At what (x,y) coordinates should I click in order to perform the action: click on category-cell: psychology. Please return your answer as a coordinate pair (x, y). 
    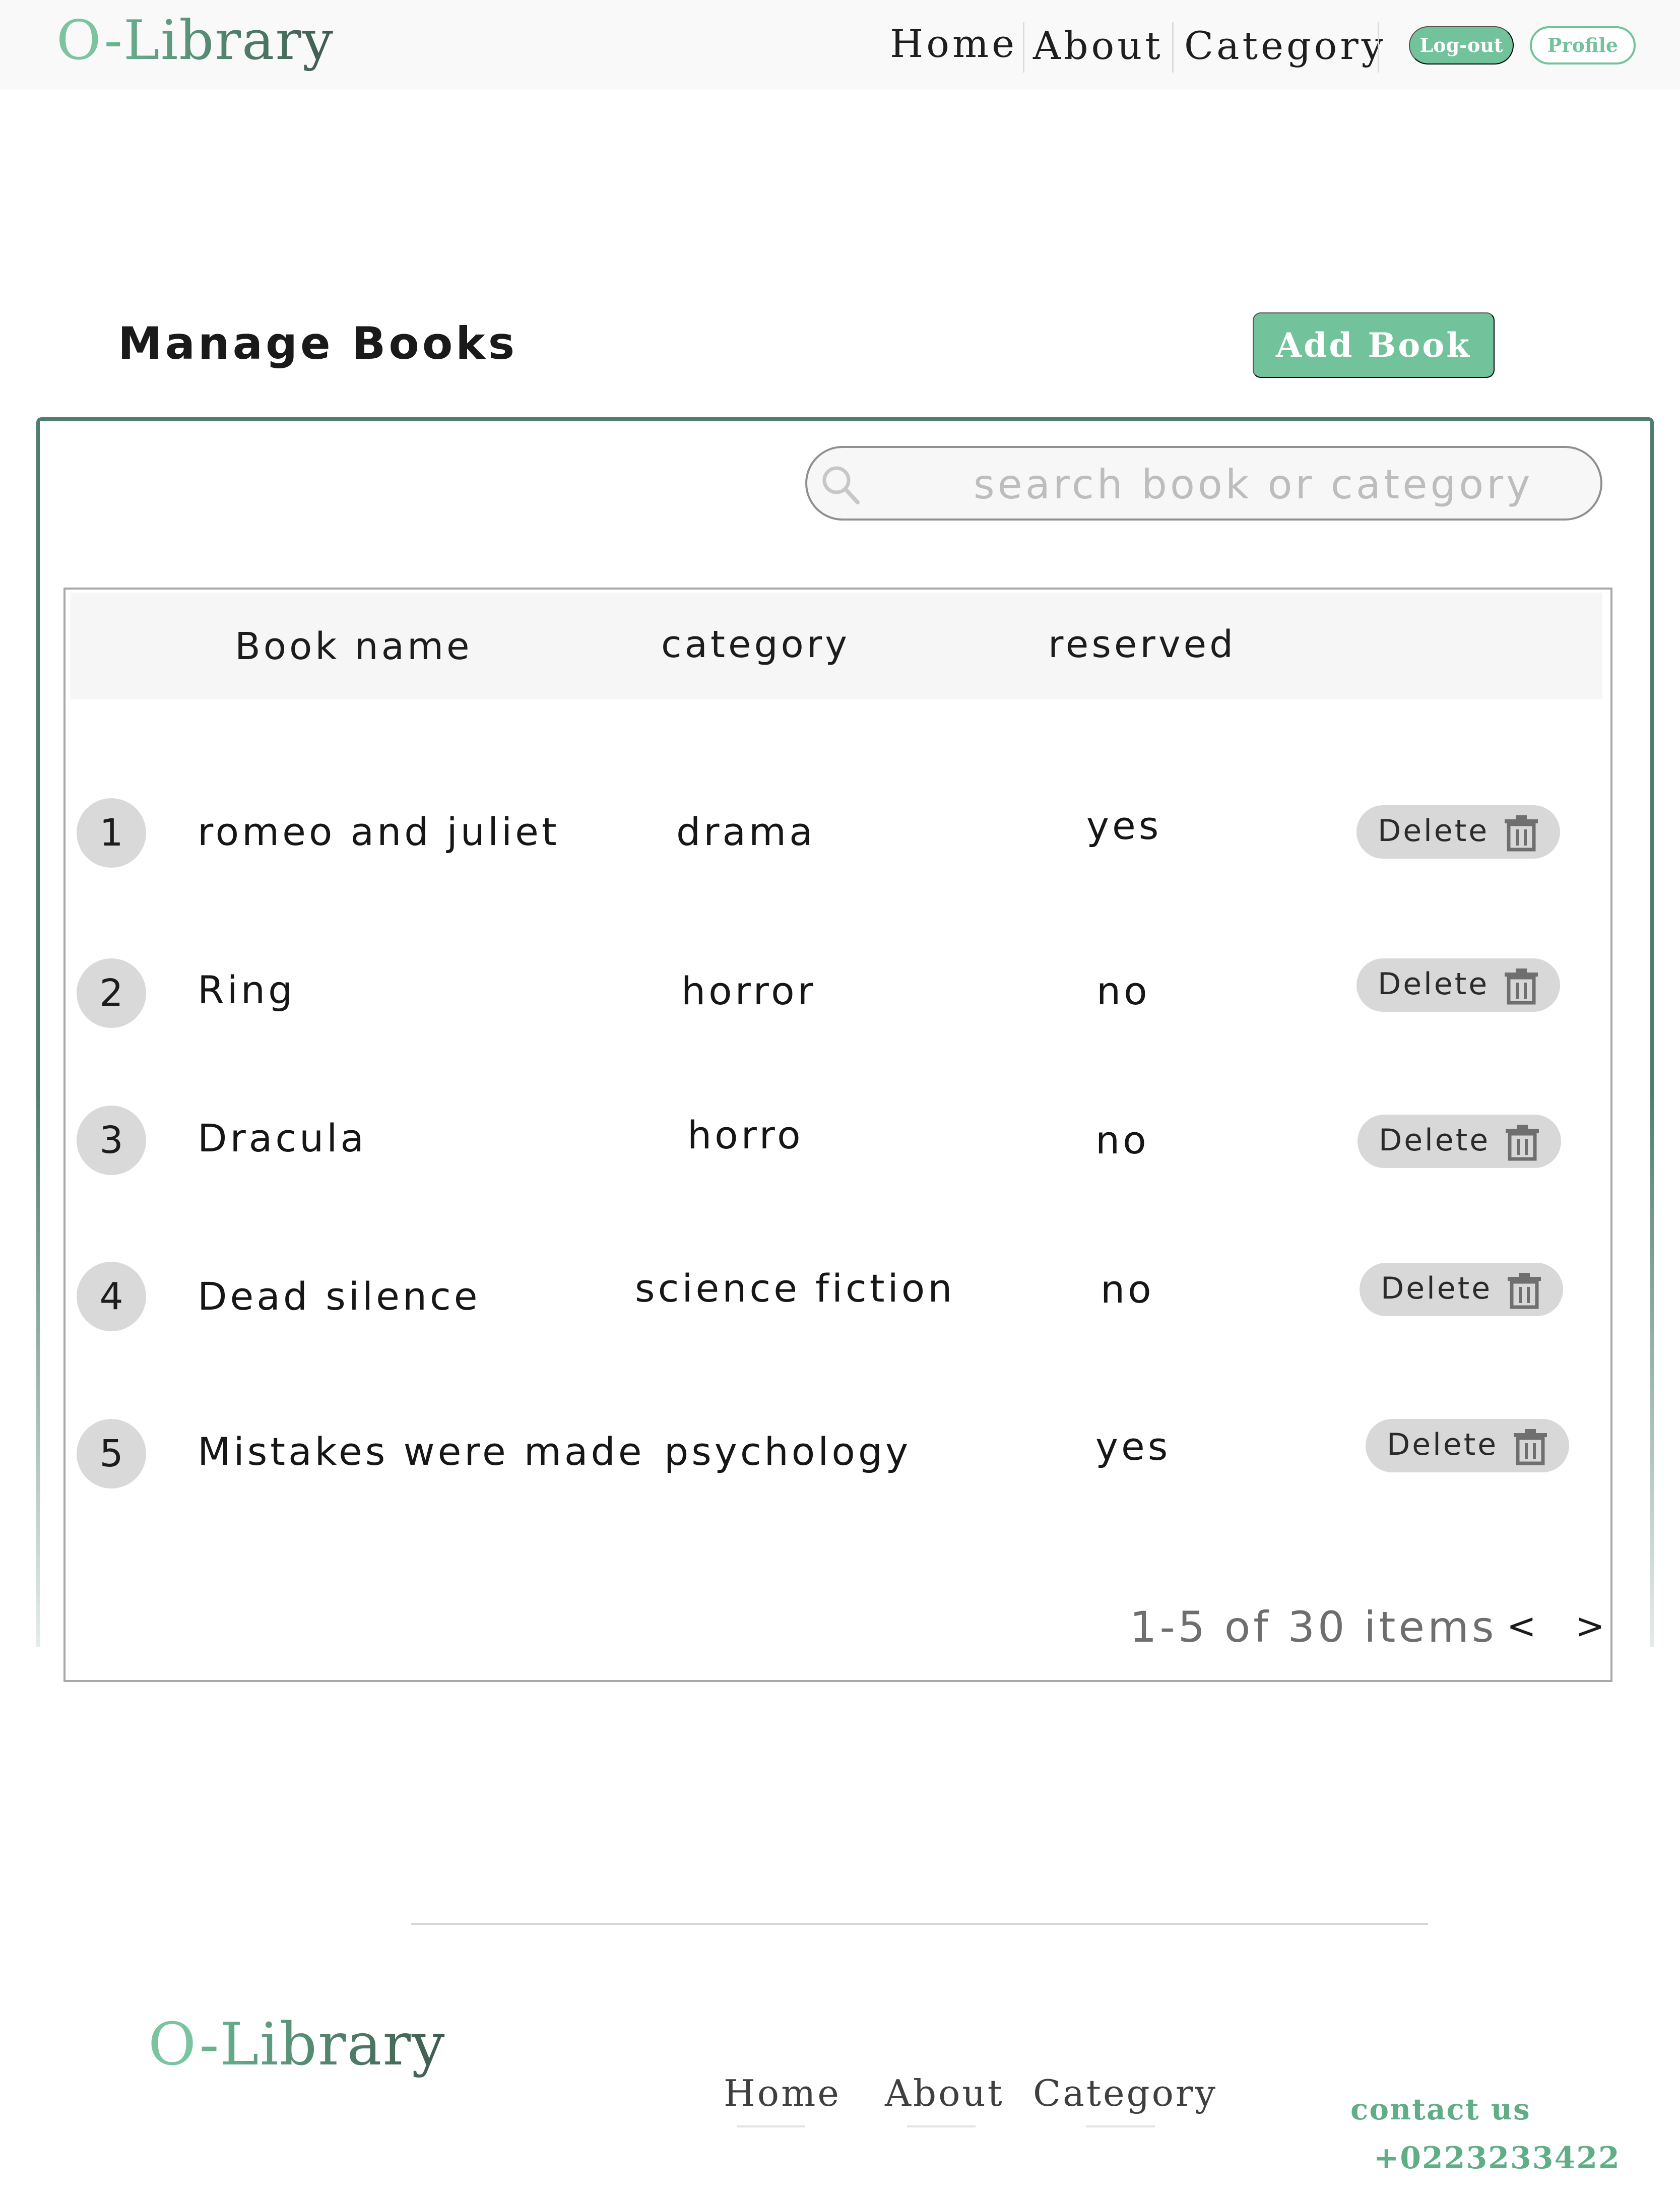
    Looking at the image, I should click on (788, 1451).